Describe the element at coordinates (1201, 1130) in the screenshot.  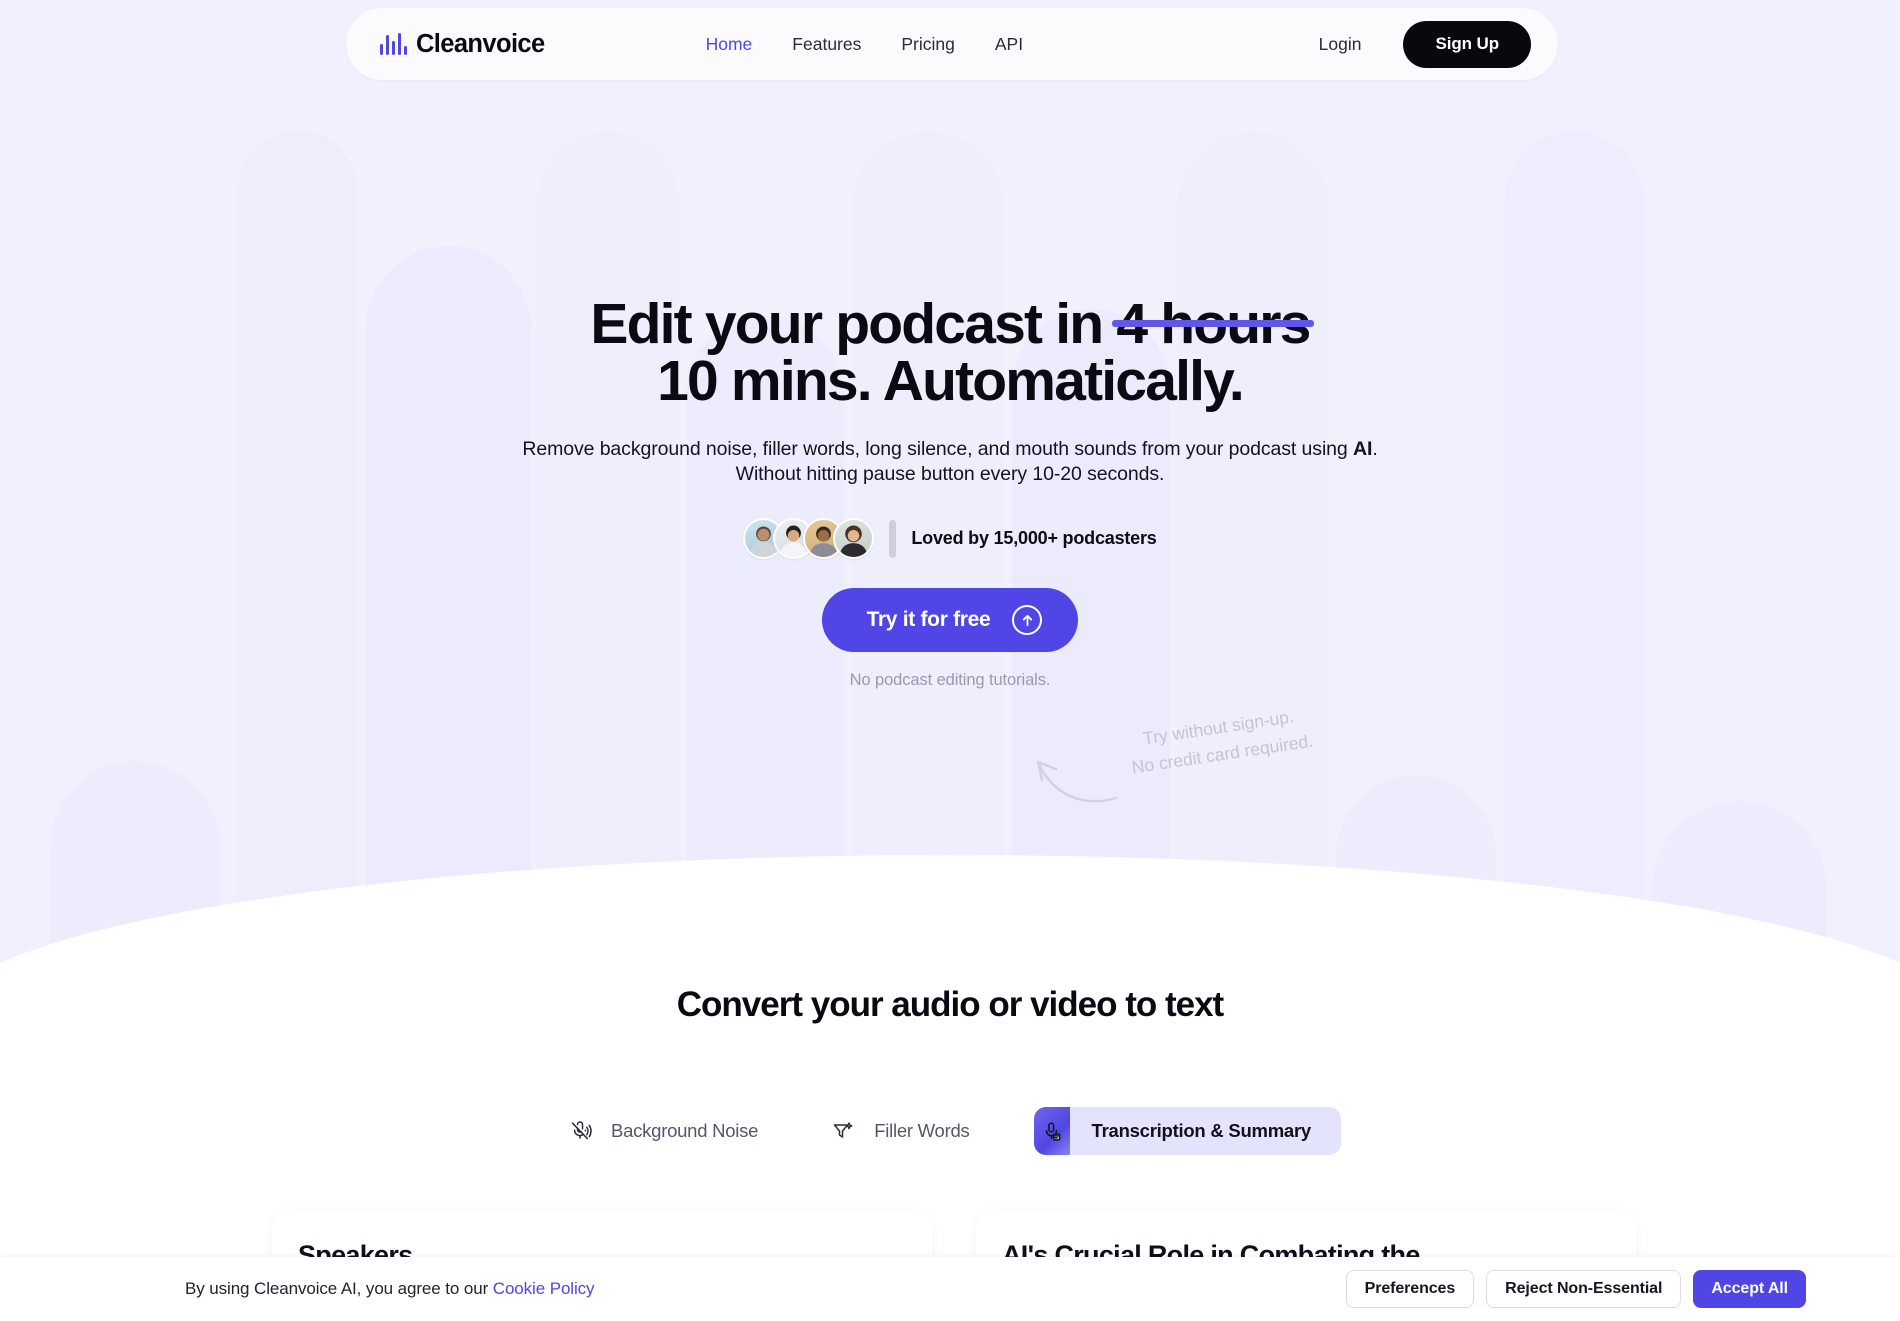
I see `tab-label: Transcription & Summary` at that location.